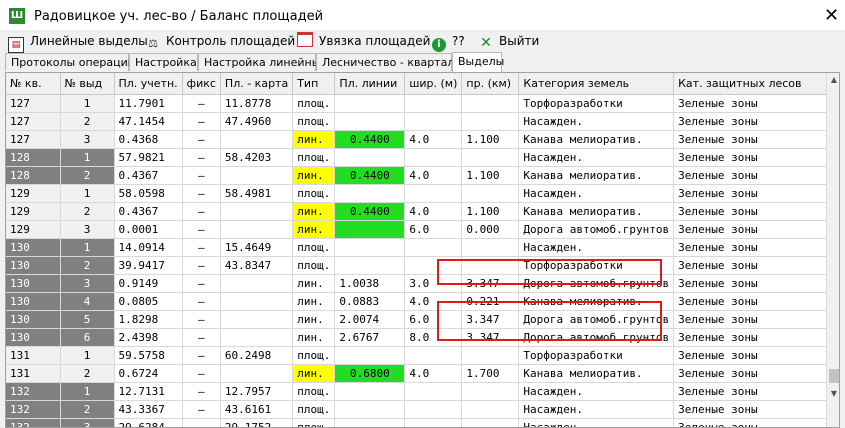 The width and height of the screenshot is (845, 428). What do you see at coordinates (87, 229) in the screenshot?
I see `cell-plot: 3` at bounding box center [87, 229].